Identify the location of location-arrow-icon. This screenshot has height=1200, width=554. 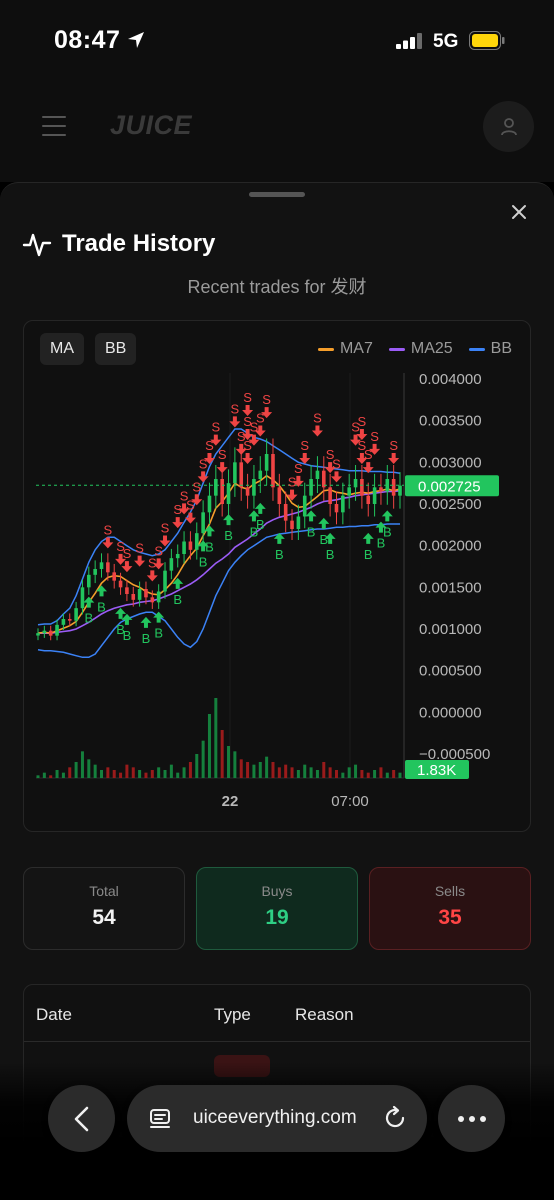
(136, 40).